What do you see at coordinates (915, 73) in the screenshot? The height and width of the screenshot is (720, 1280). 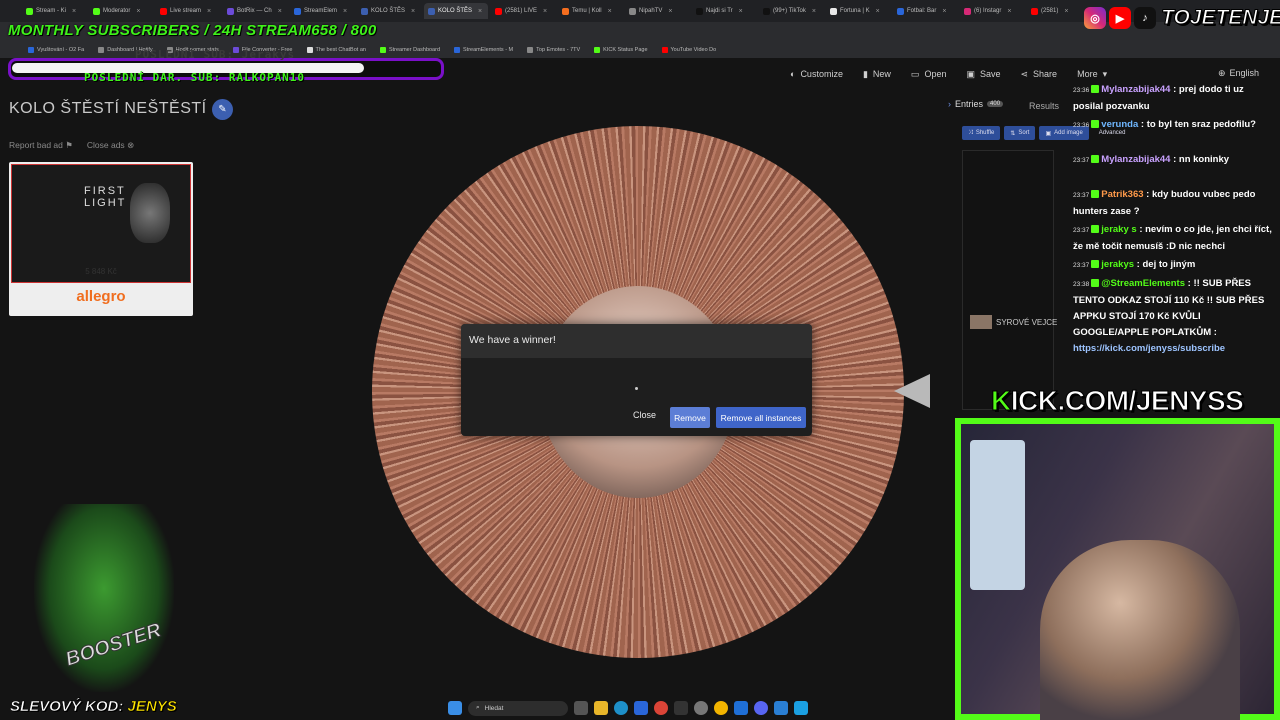 I see `folder-icon: ▭` at bounding box center [915, 73].